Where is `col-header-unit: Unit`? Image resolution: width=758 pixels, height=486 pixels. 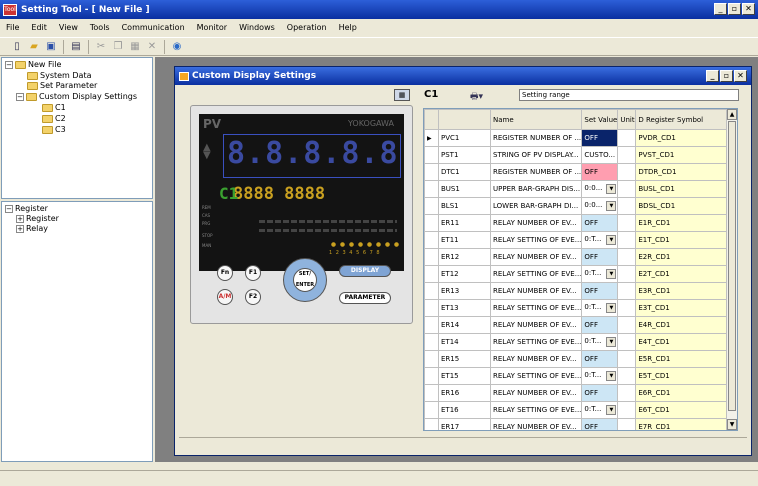 col-header-unit: Unit is located at coordinates (627, 119).